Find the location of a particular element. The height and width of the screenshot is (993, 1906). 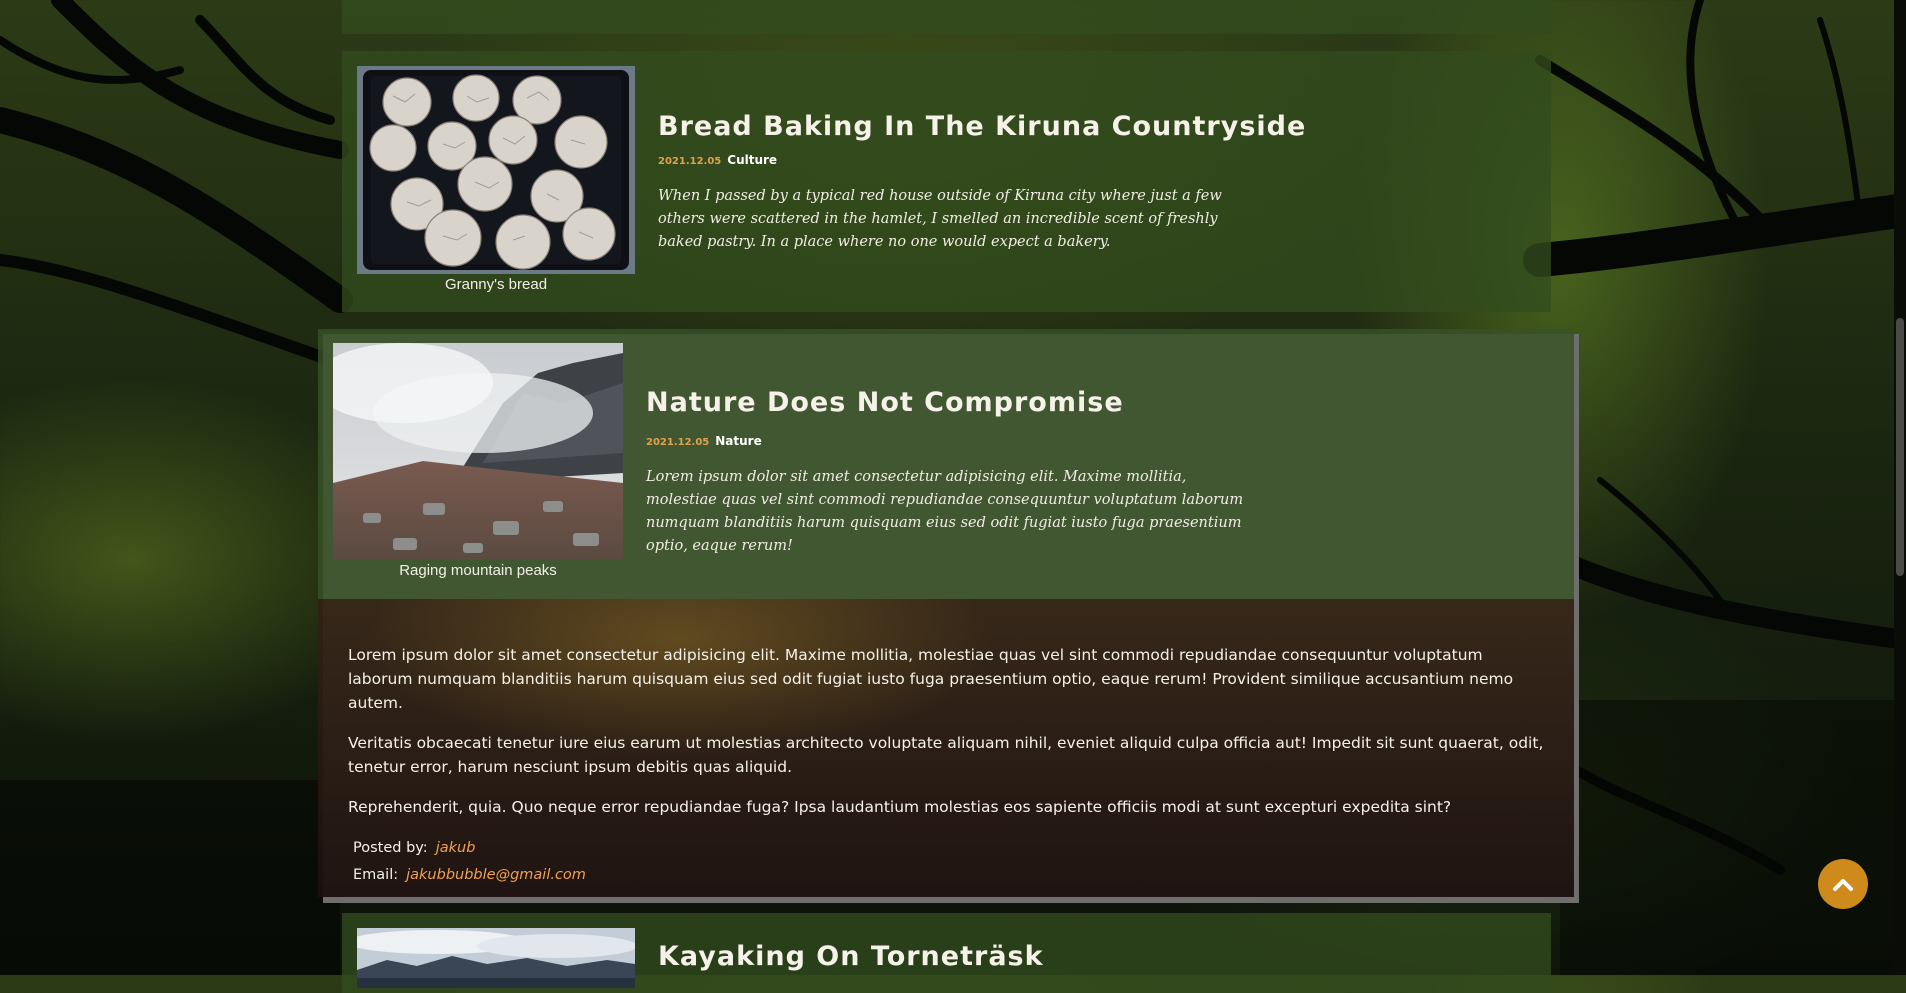

email-label: Email: is located at coordinates (376, 875).